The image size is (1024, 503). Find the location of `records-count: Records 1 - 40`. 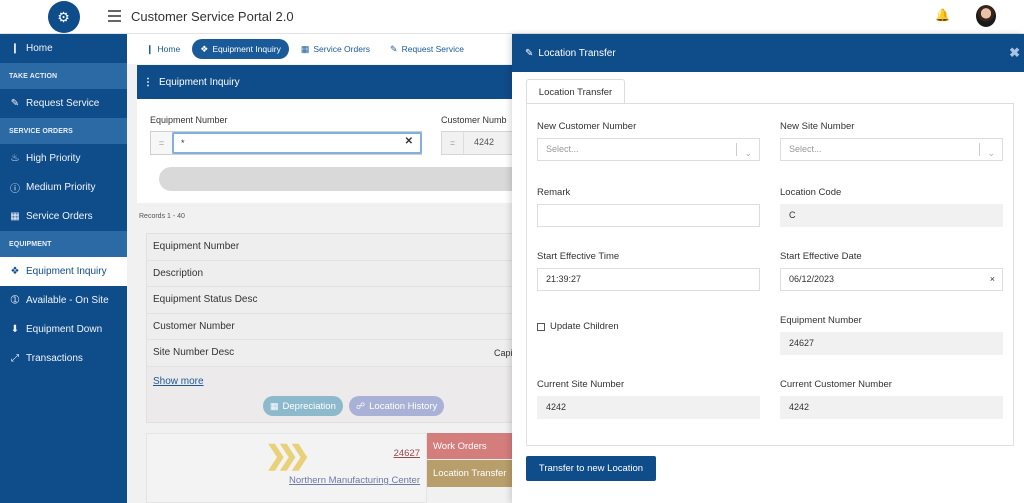

records-count: Records 1 - 40 is located at coordinates (162, 216).